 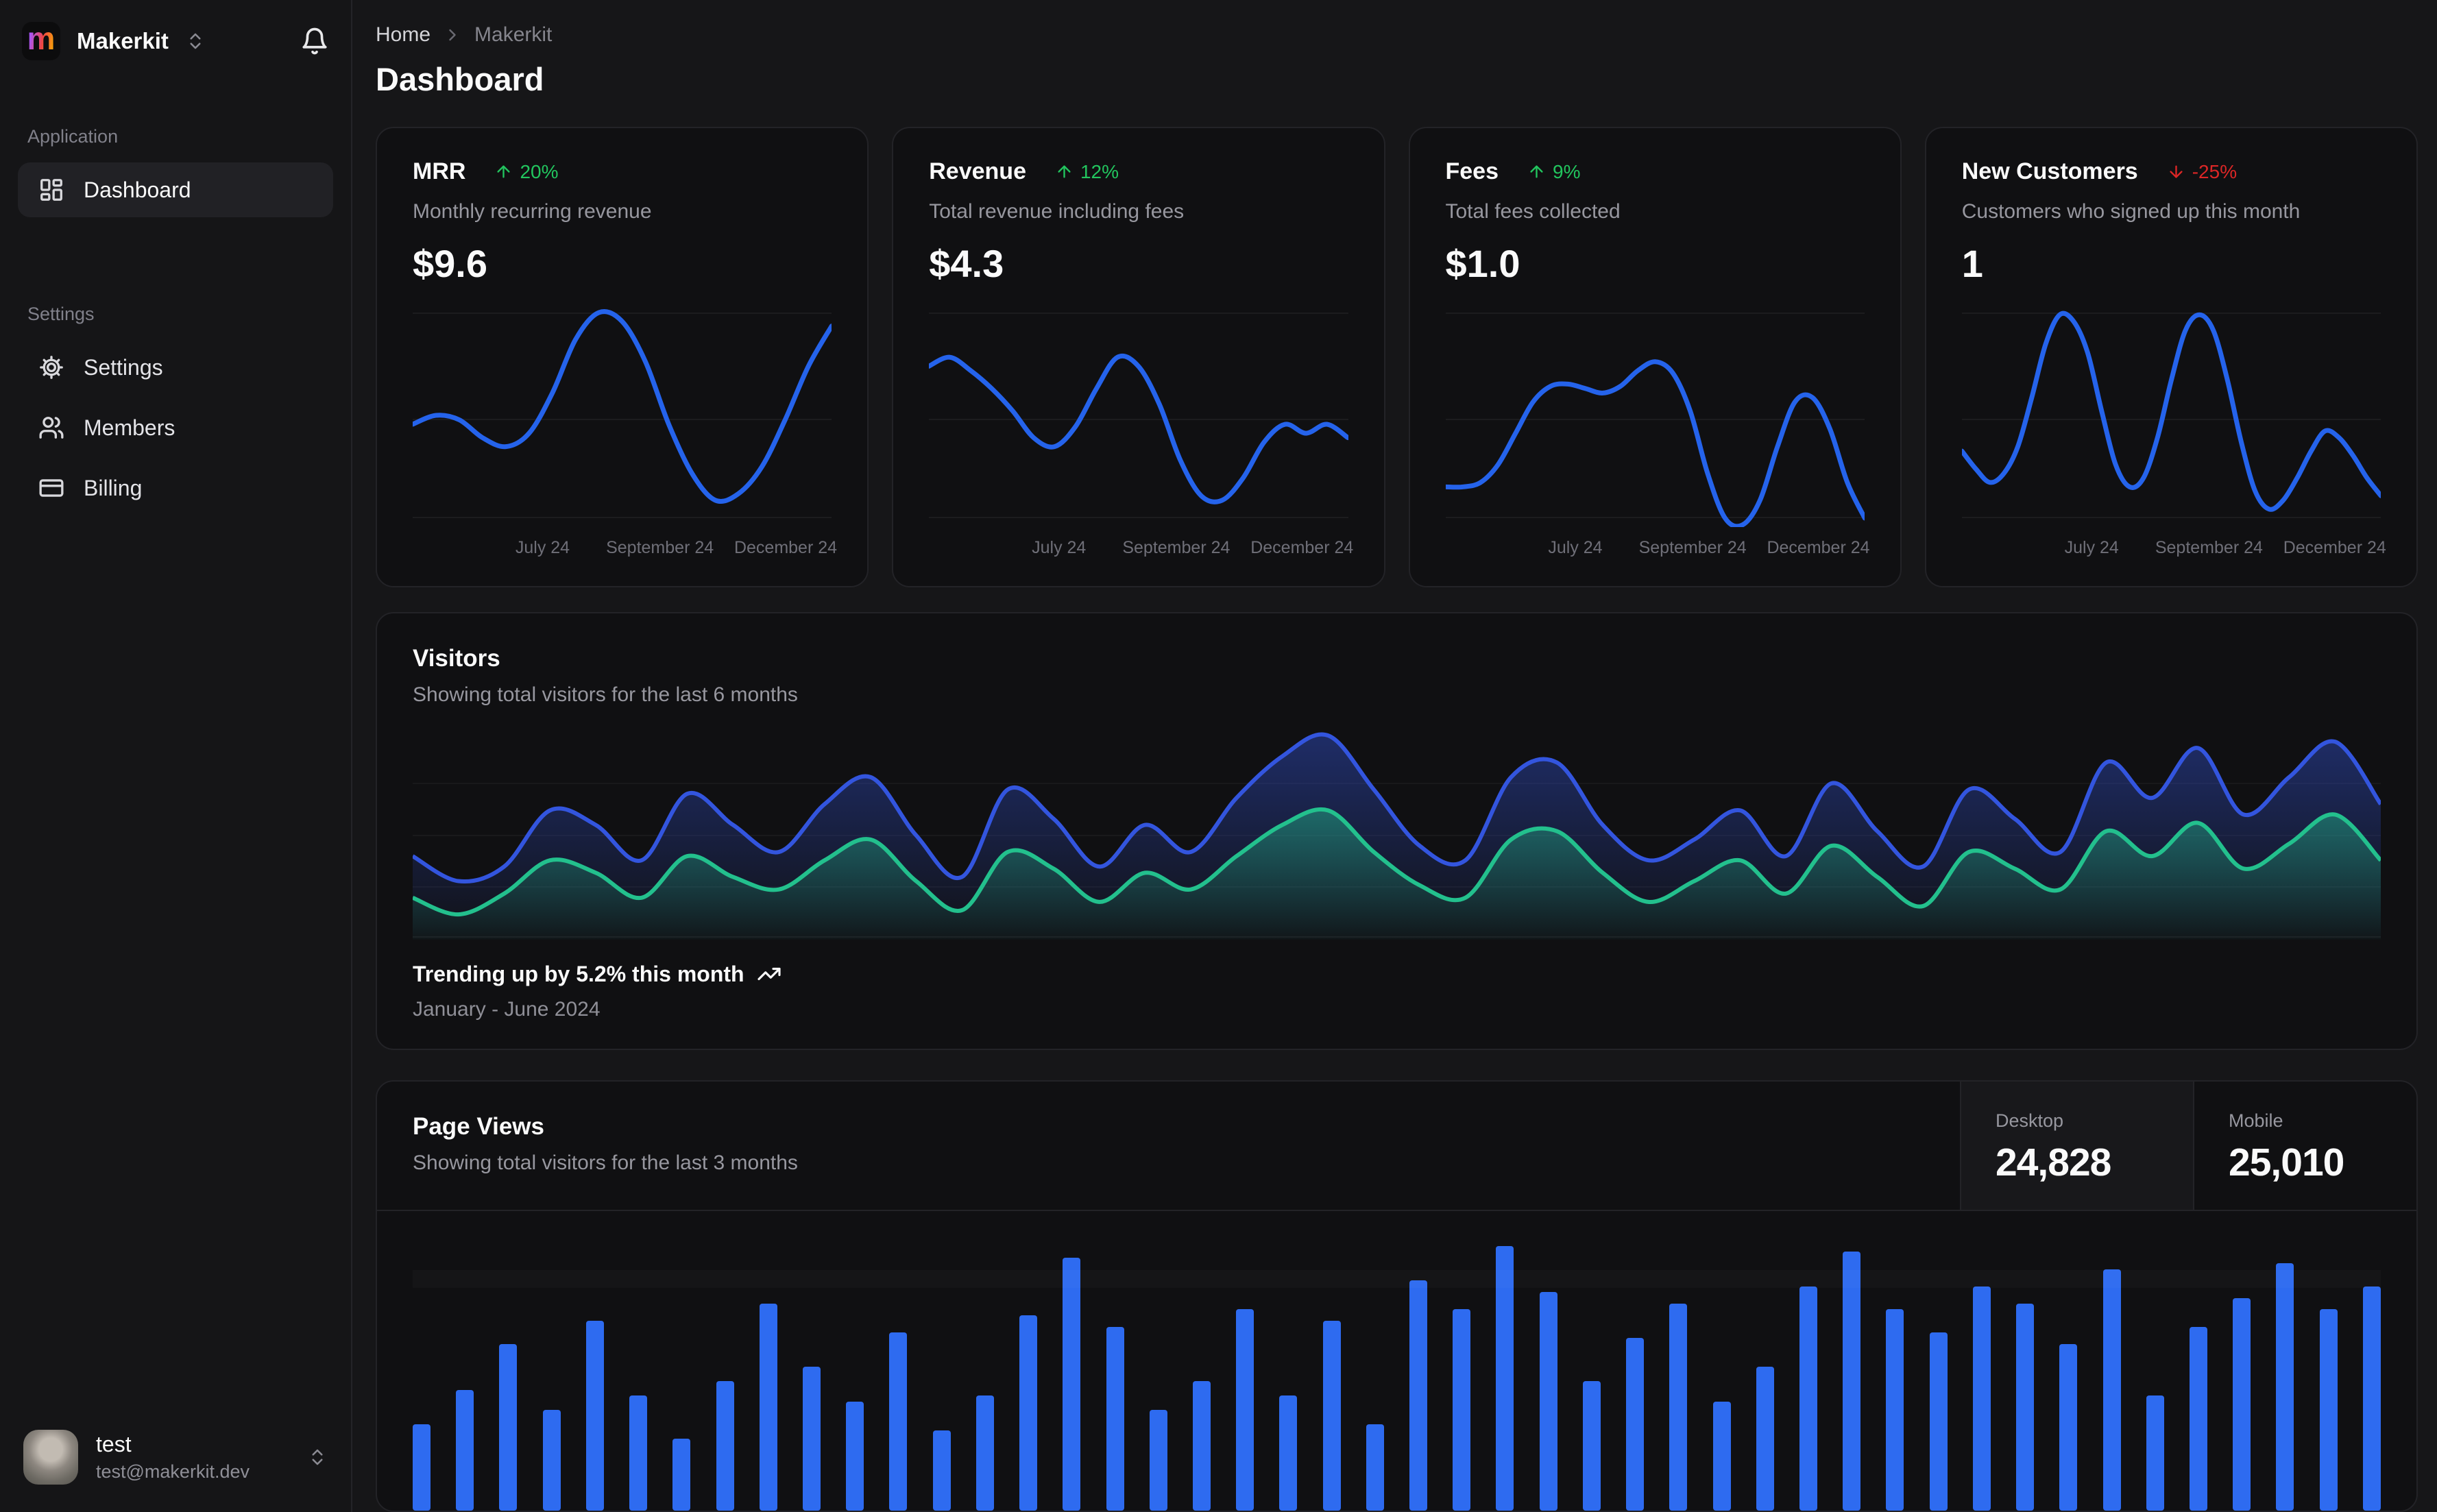 I want to click on trend-badge: -25%, so click(x=2202, y=172).